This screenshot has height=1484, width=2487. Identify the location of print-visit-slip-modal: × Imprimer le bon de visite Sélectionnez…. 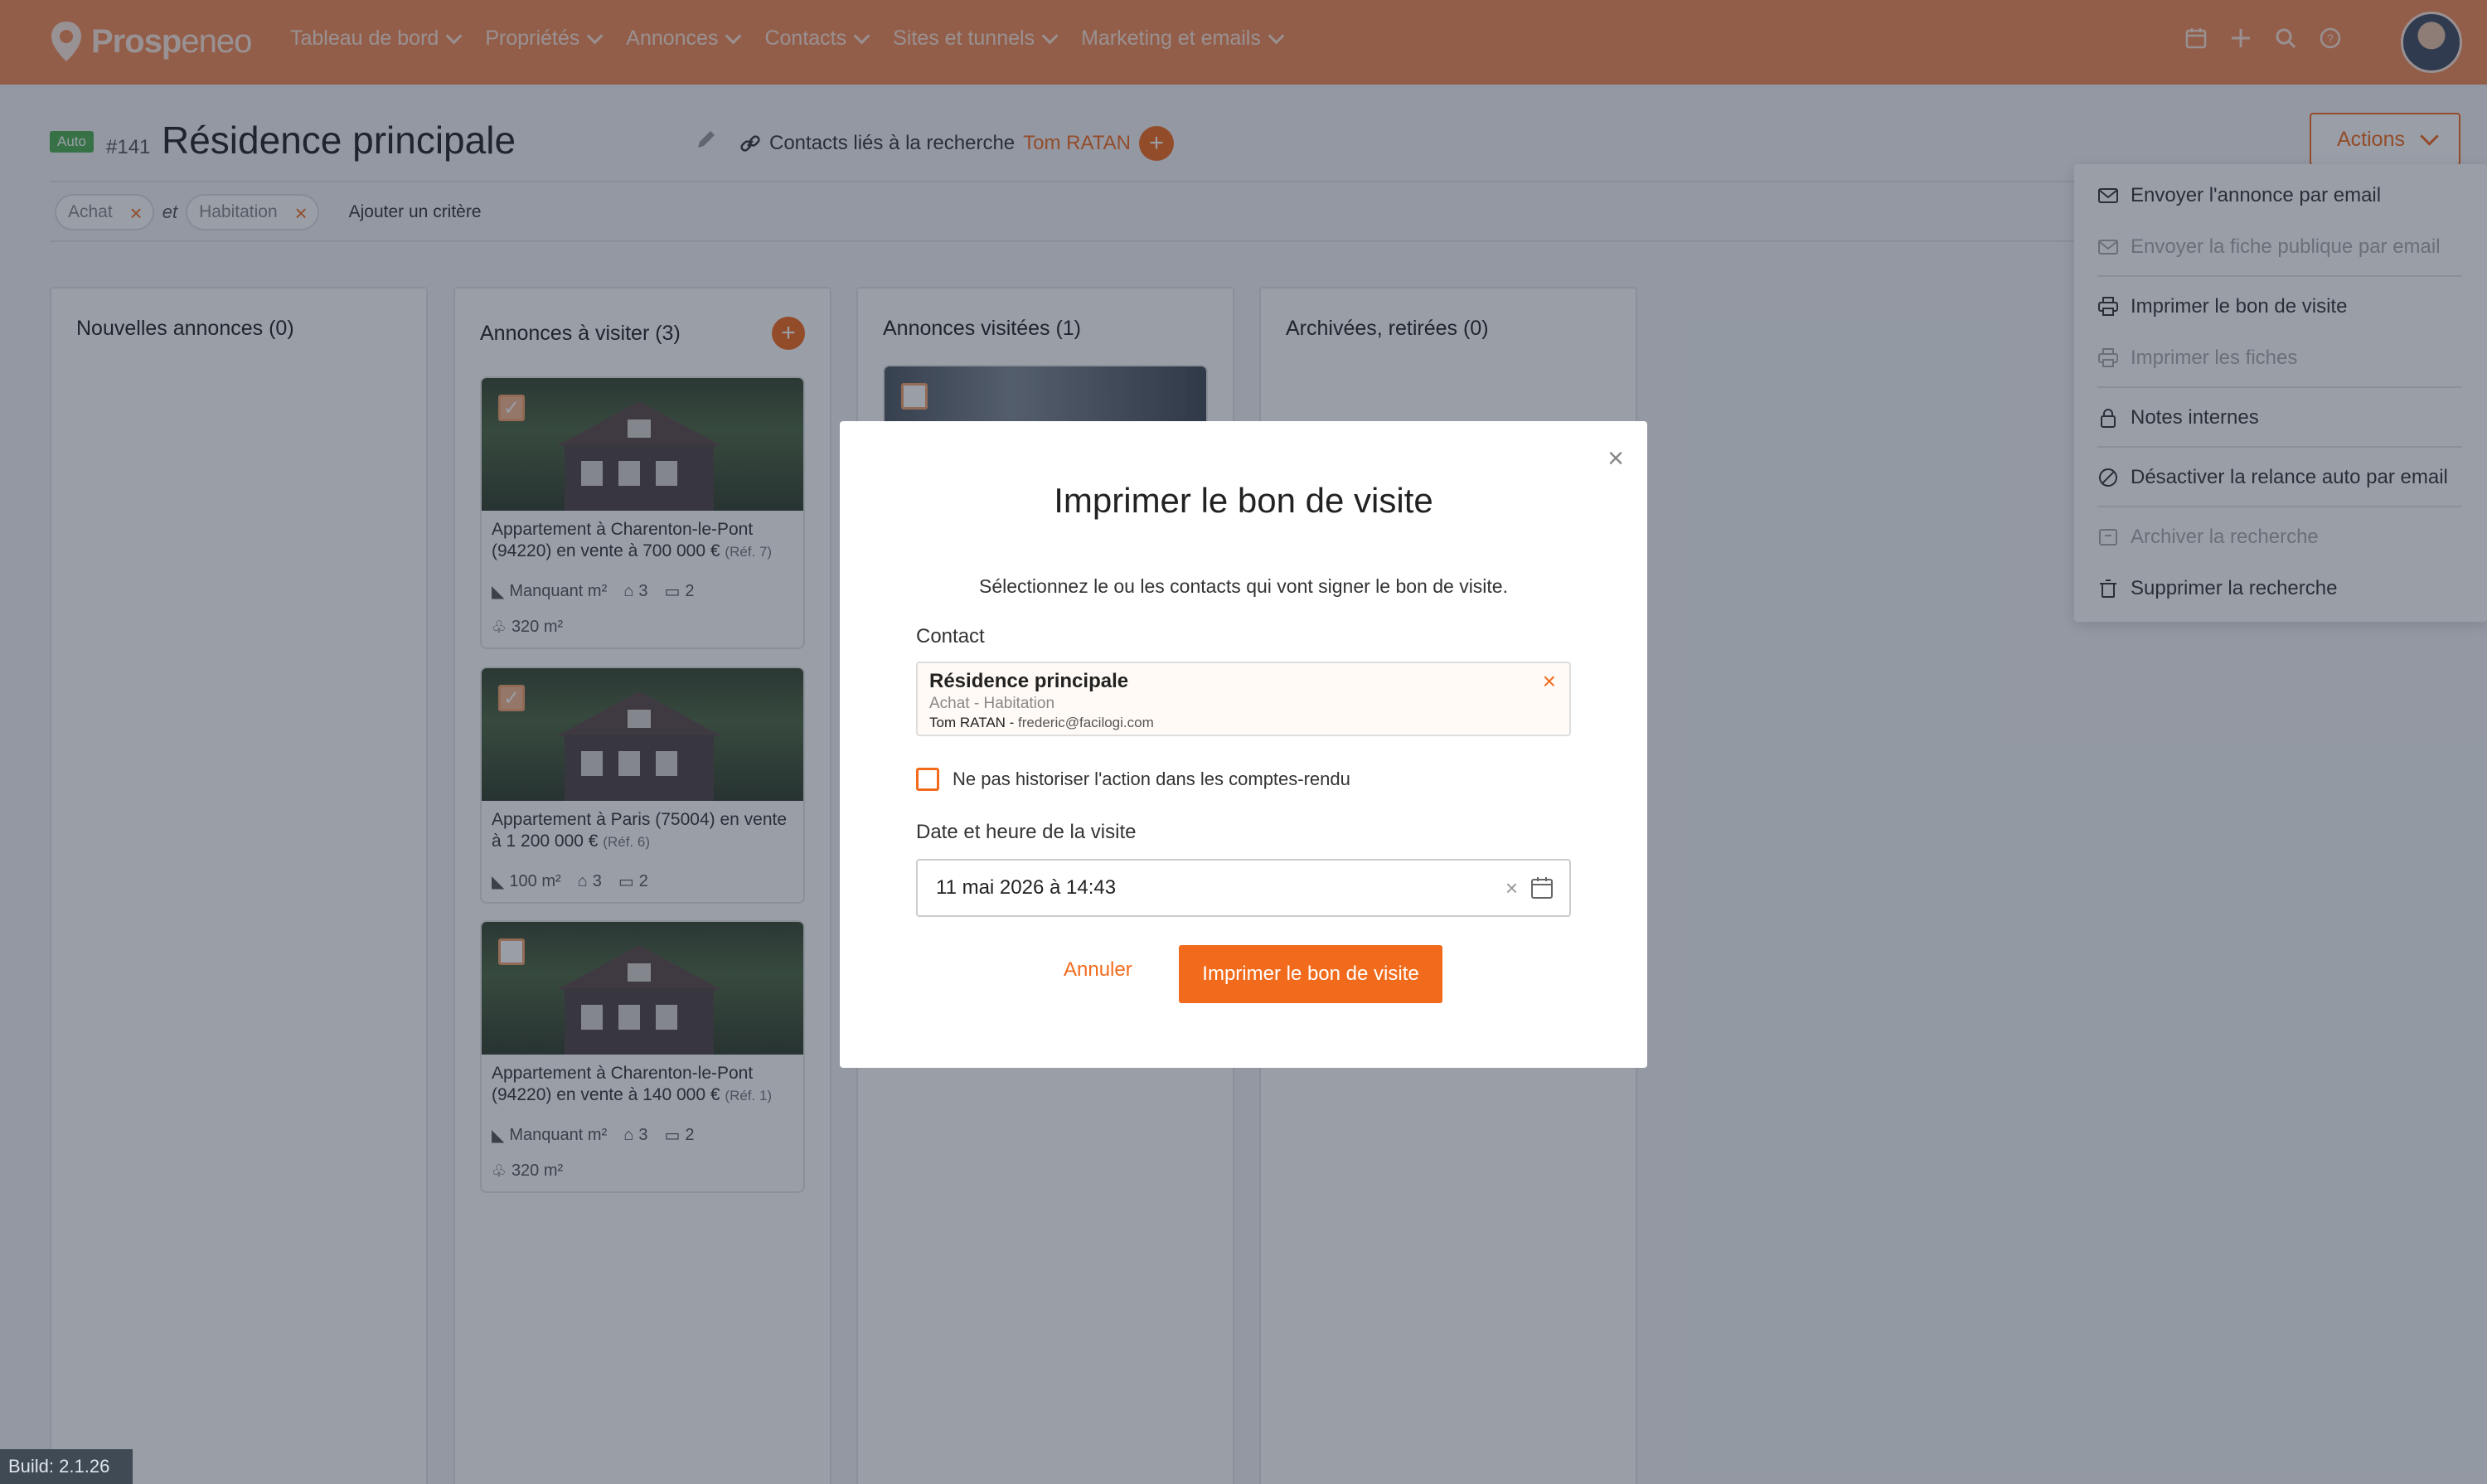
(1243, 745).